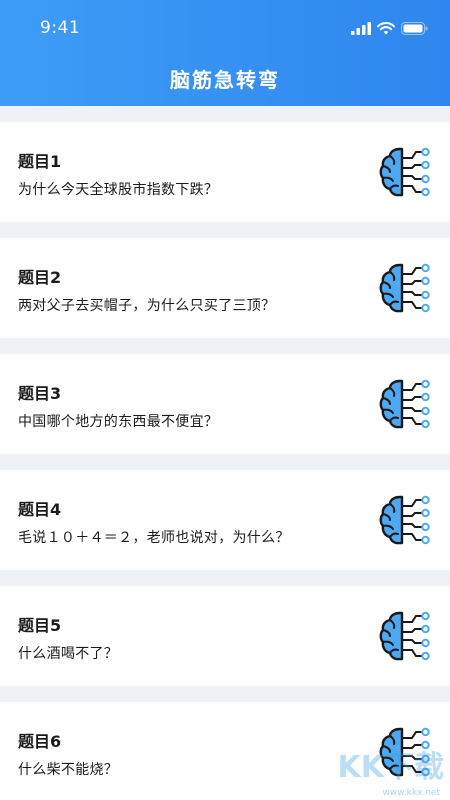 The image size is (450, 800). I want to click on question-title: 题目3, so click(40, 393).